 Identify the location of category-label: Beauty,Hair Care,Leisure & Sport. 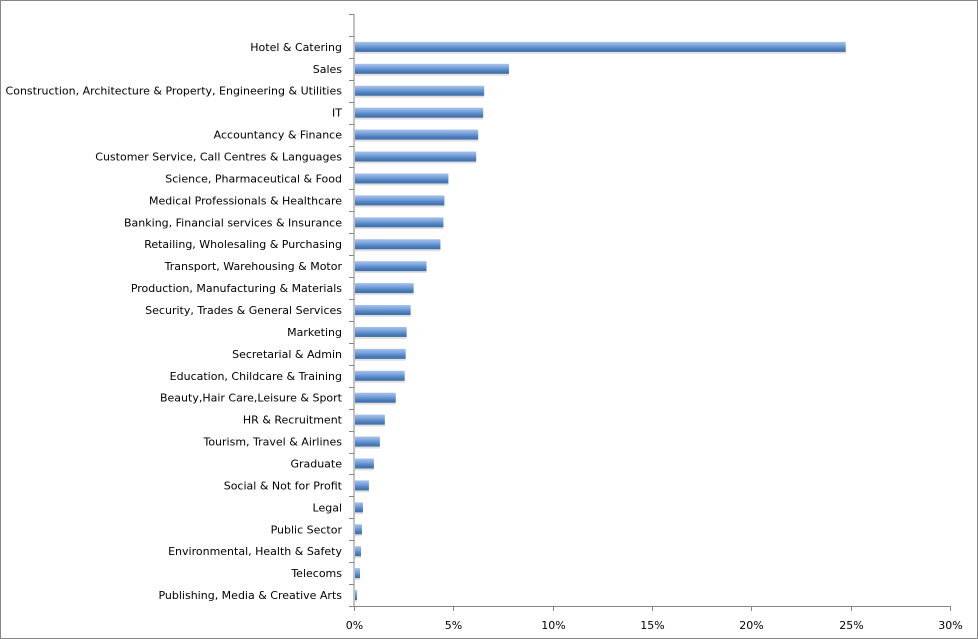
(251, 398).